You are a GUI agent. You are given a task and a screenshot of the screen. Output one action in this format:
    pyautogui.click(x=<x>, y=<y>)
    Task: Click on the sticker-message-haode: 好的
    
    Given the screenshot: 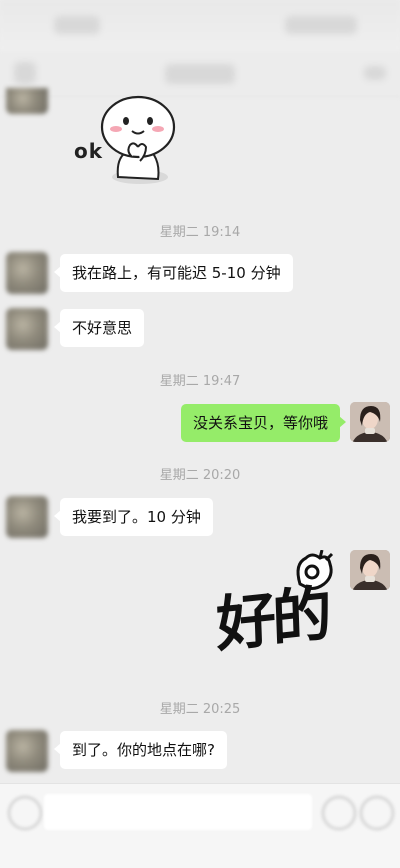 What is the action you would take?
    pyautogui.click(x=277, y=607)
    